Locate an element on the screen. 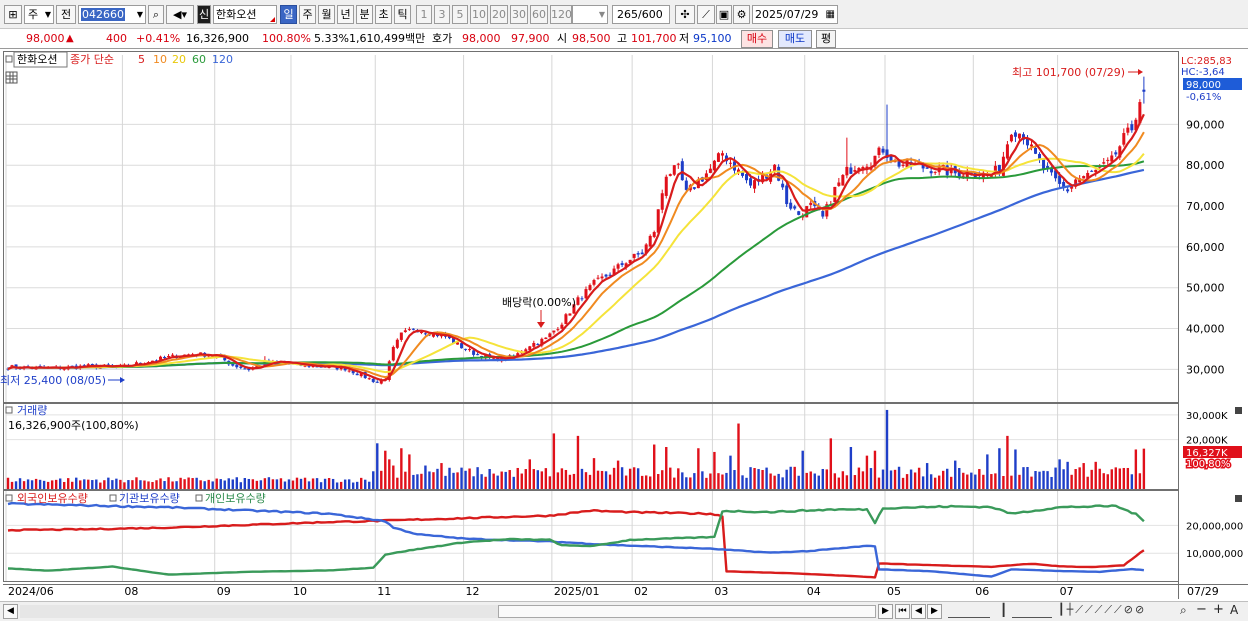 The height and width of the screenshot is (621, 1248). search-icon: ⌕ is located at coordinates (156, 14).